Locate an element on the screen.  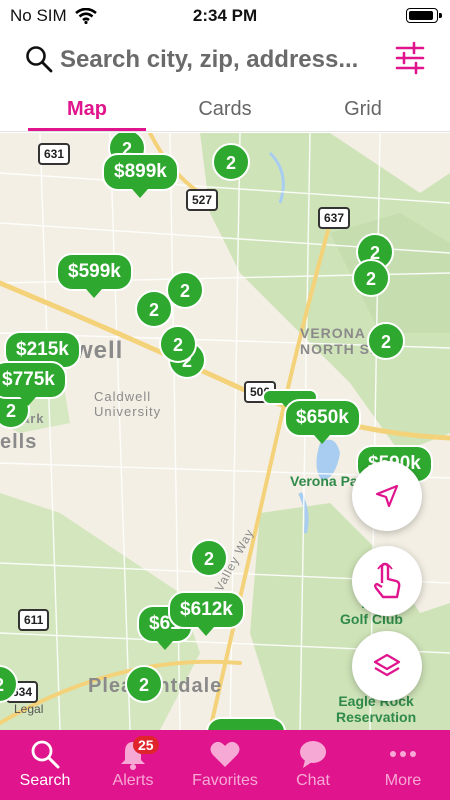
bottom-nav: Search 25 Alerts Favorites Chat More is located at coordinates (225, 765).